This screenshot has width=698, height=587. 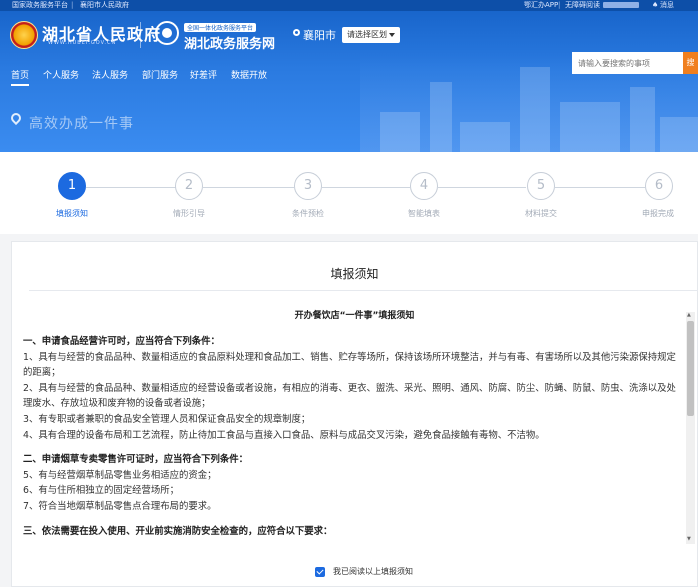 I want to click on service-tag: 全国一体化政务服务平台, so click(x=220, y=27).